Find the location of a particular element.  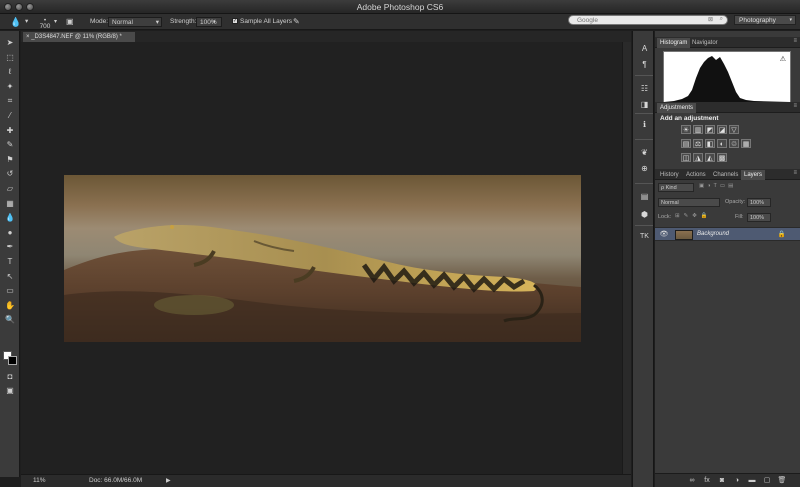

search-input is located at coordinates (642, 20).